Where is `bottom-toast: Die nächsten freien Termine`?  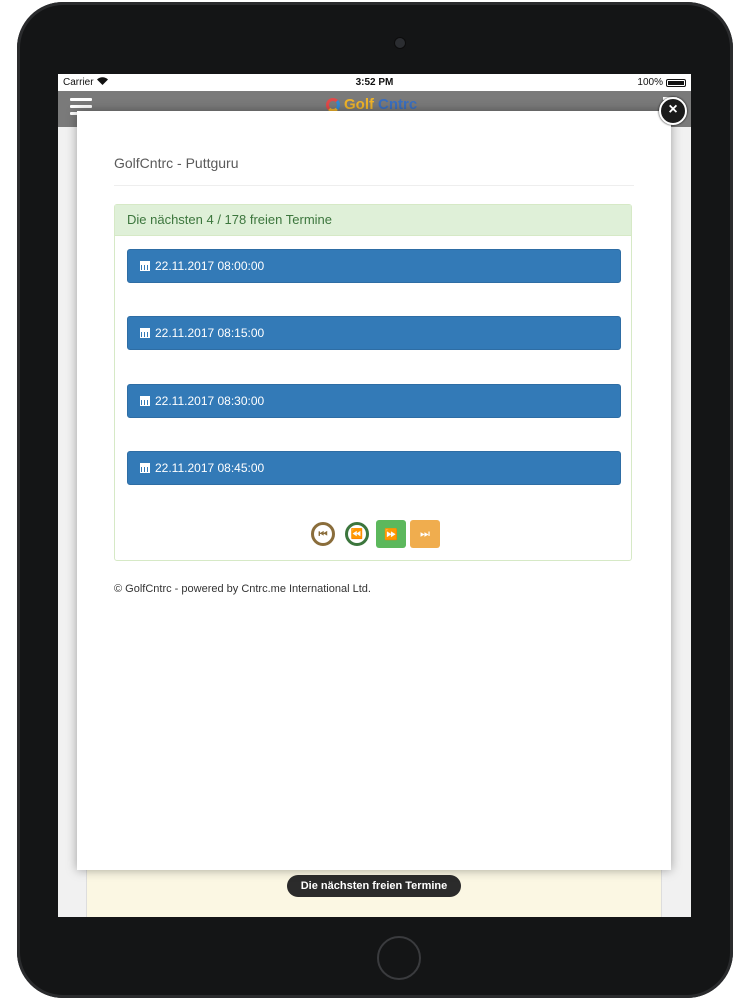 bottom-toast: Die nächsten freien Termine is located at coordinates (374, 886).